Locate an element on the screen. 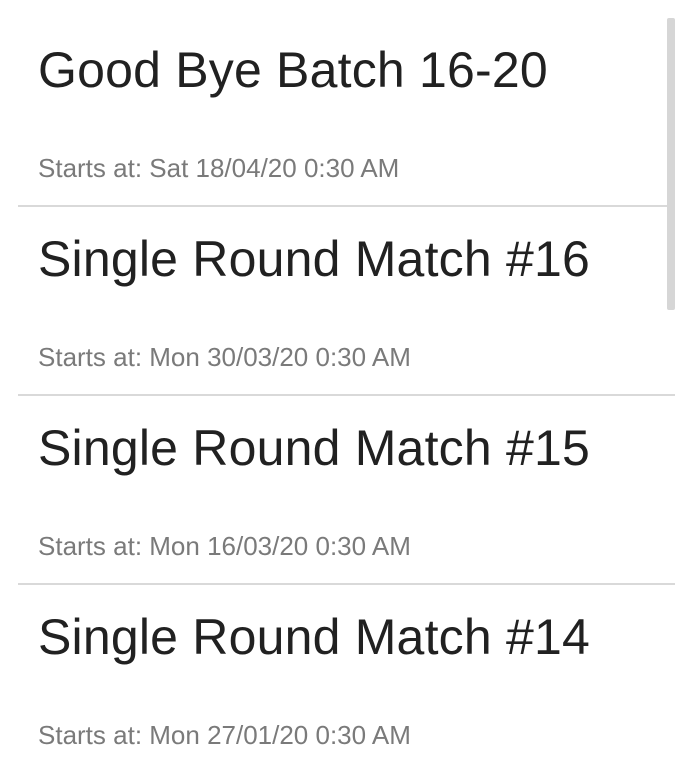  match-start-time: Starts at: Mon 30/03/20 0:30 AM is located at coordinates (224, 357).